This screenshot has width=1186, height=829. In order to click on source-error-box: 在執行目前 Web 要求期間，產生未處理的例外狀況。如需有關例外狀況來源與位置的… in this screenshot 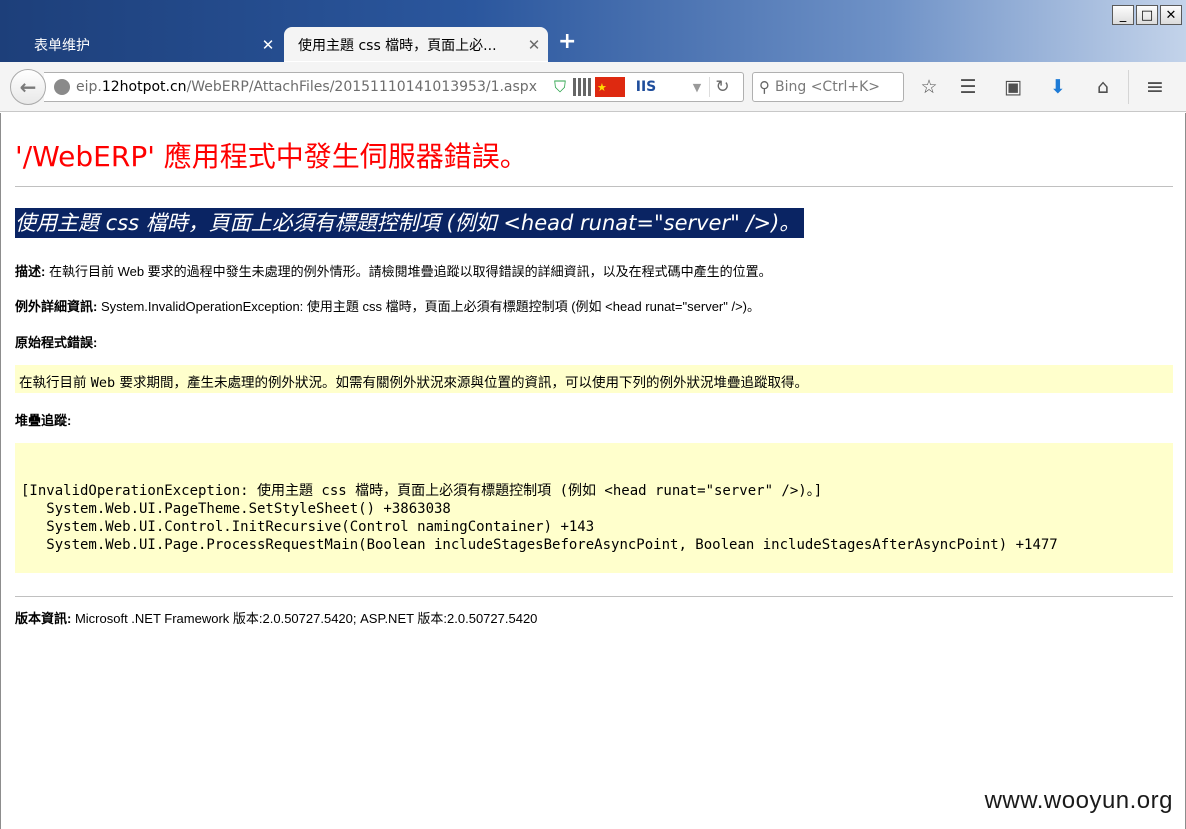, I will do `click(594, 379)`.